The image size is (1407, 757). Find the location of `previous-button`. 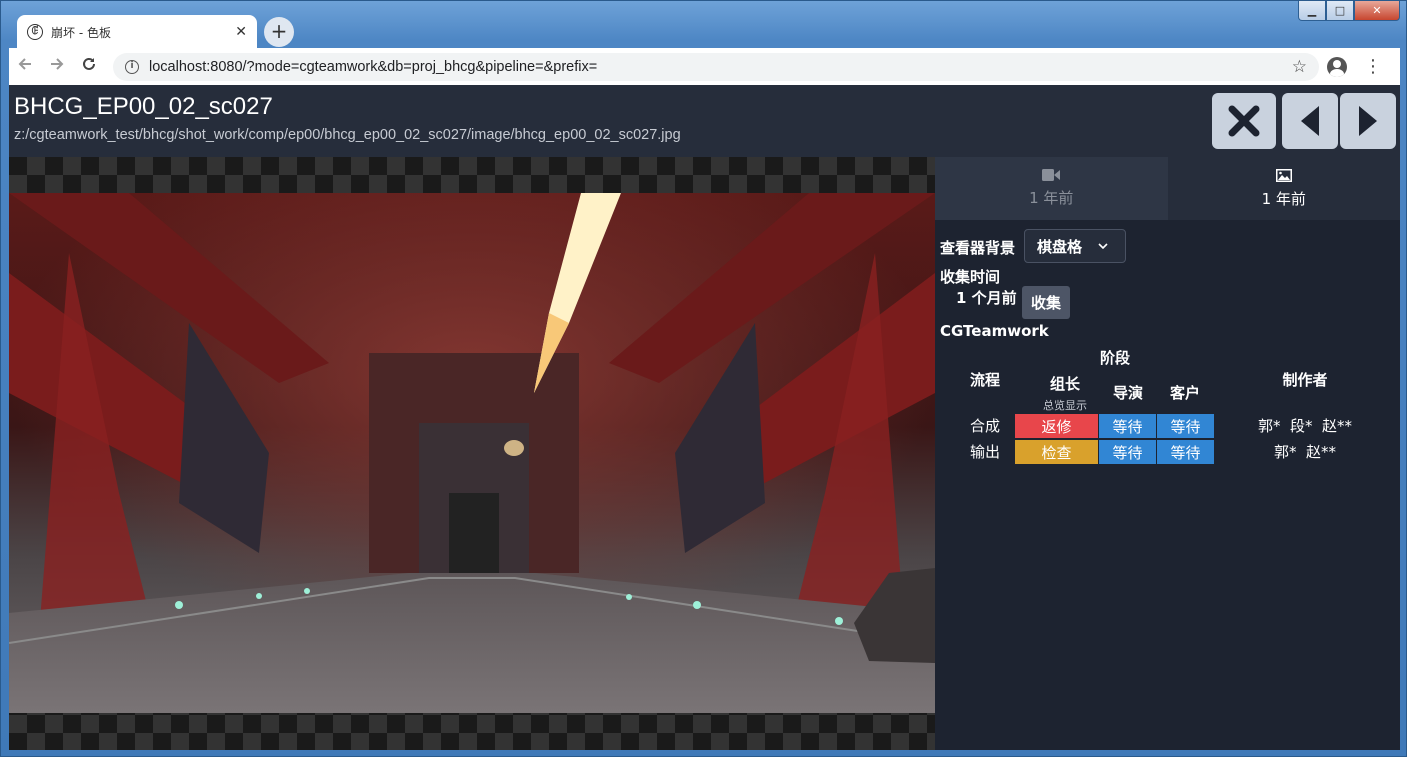

previous-button is located at coordinates (1310, 121).